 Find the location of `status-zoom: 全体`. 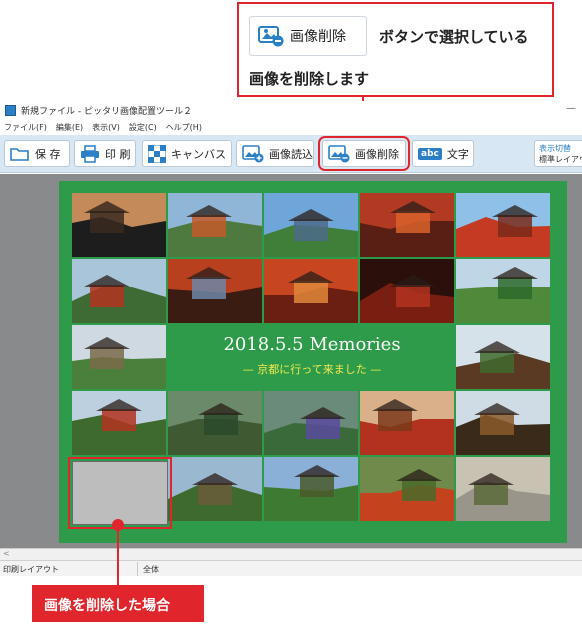

status-zoom: 全体 is located at coordinates (151, 569).